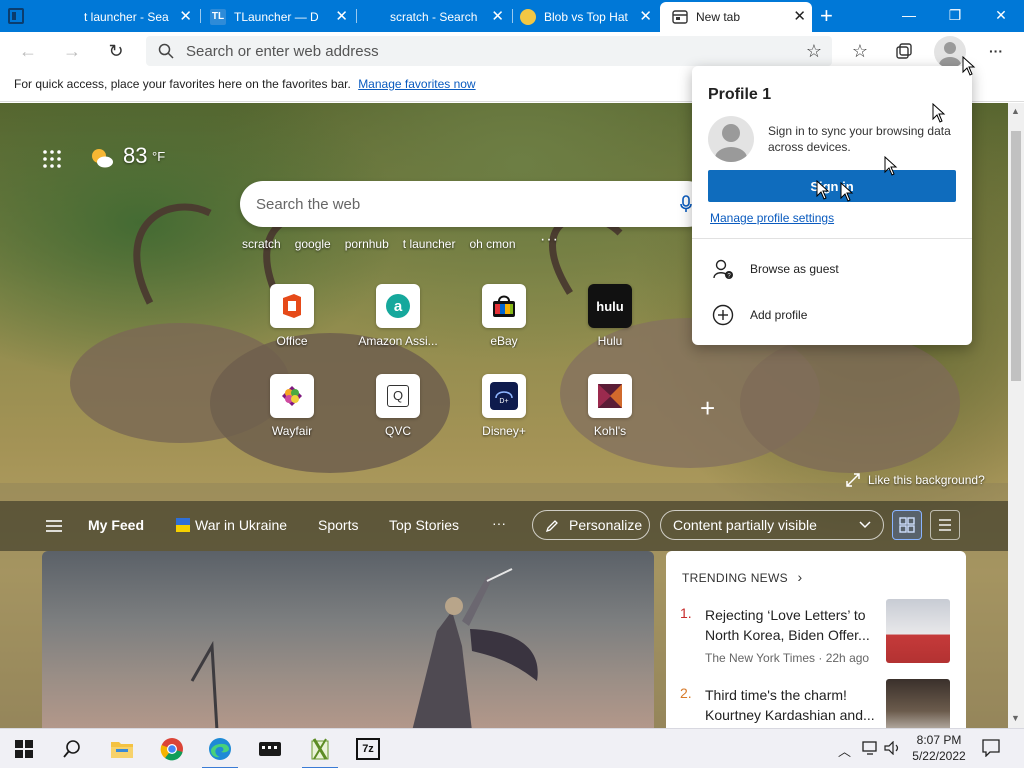 The image size is (1024, 768). Describe the element at coordinates (241, 525) in the screenshot. I see `feed-tab-war-in-ukraine: War in Ukraine` at that location.